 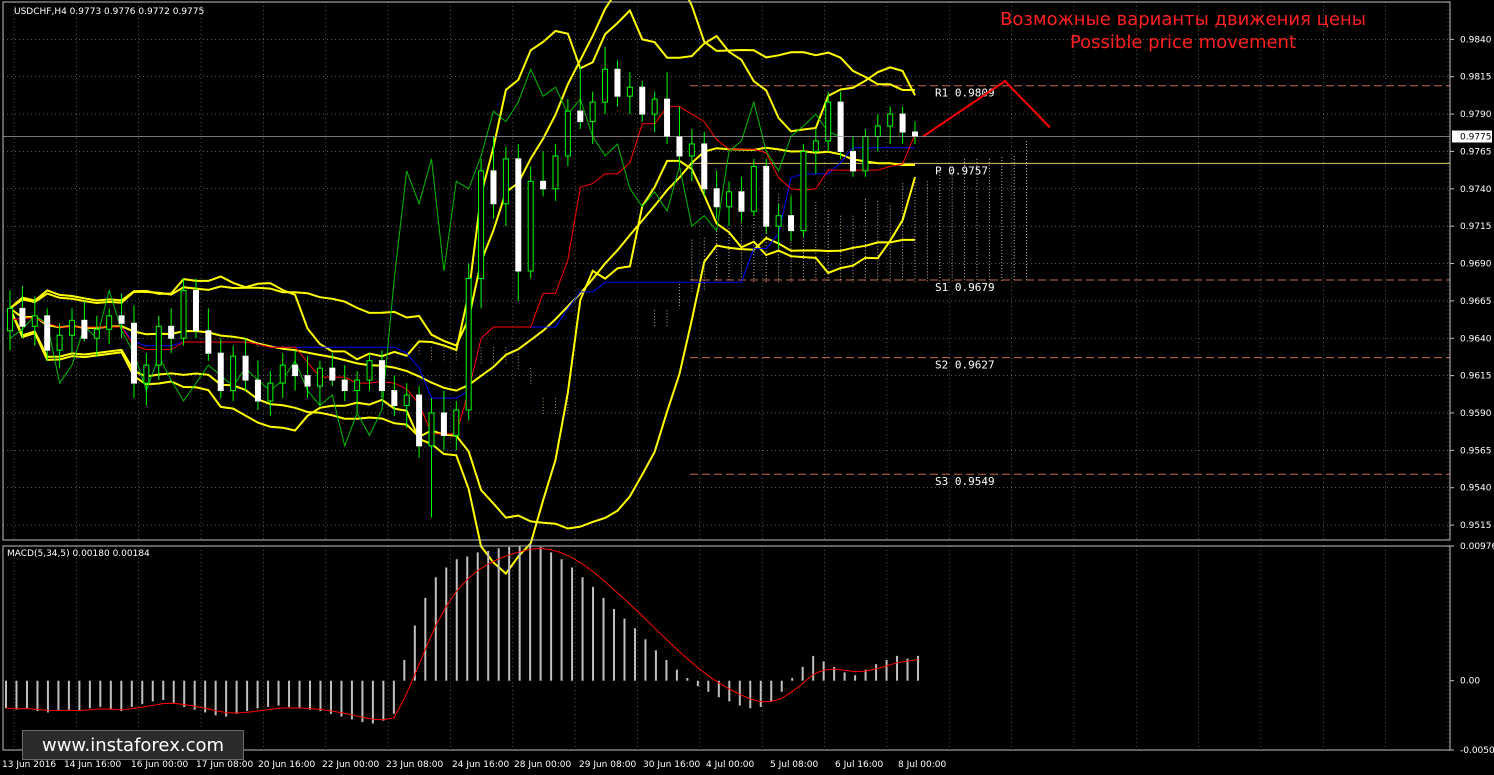 What do you see at coordinates (286, 765) in the screenshot?
I see `time-label: 20 Jun 16:00` at bounding box center [286, 765].